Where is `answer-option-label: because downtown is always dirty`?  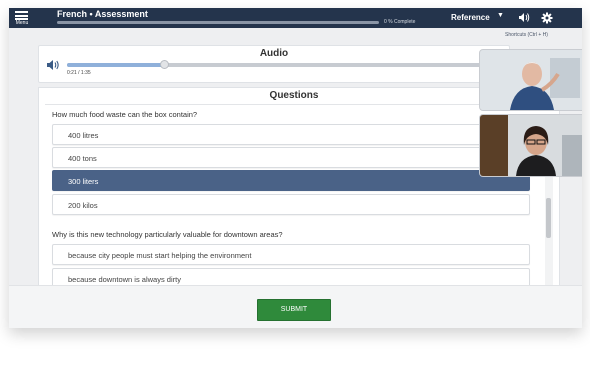 answer-option-label: because downtown is always dirty is located at coordinates (124, 279).